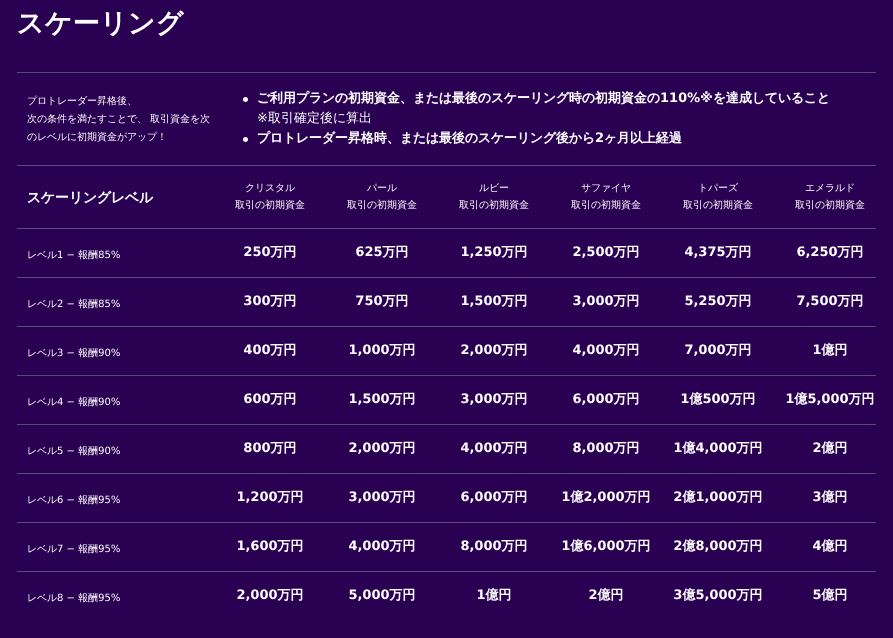  I want to click on table-cell-text: 2億1,000万円, so click(718, 498).